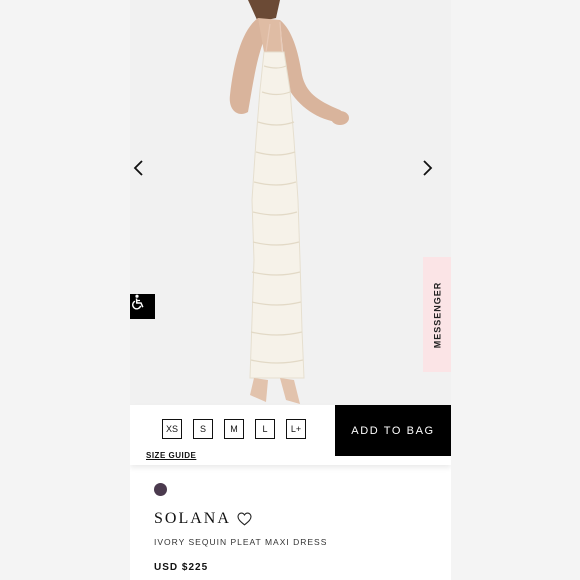 The image size is (580, 580). I want to click on product-name: SOLANA, so click(192, 518).